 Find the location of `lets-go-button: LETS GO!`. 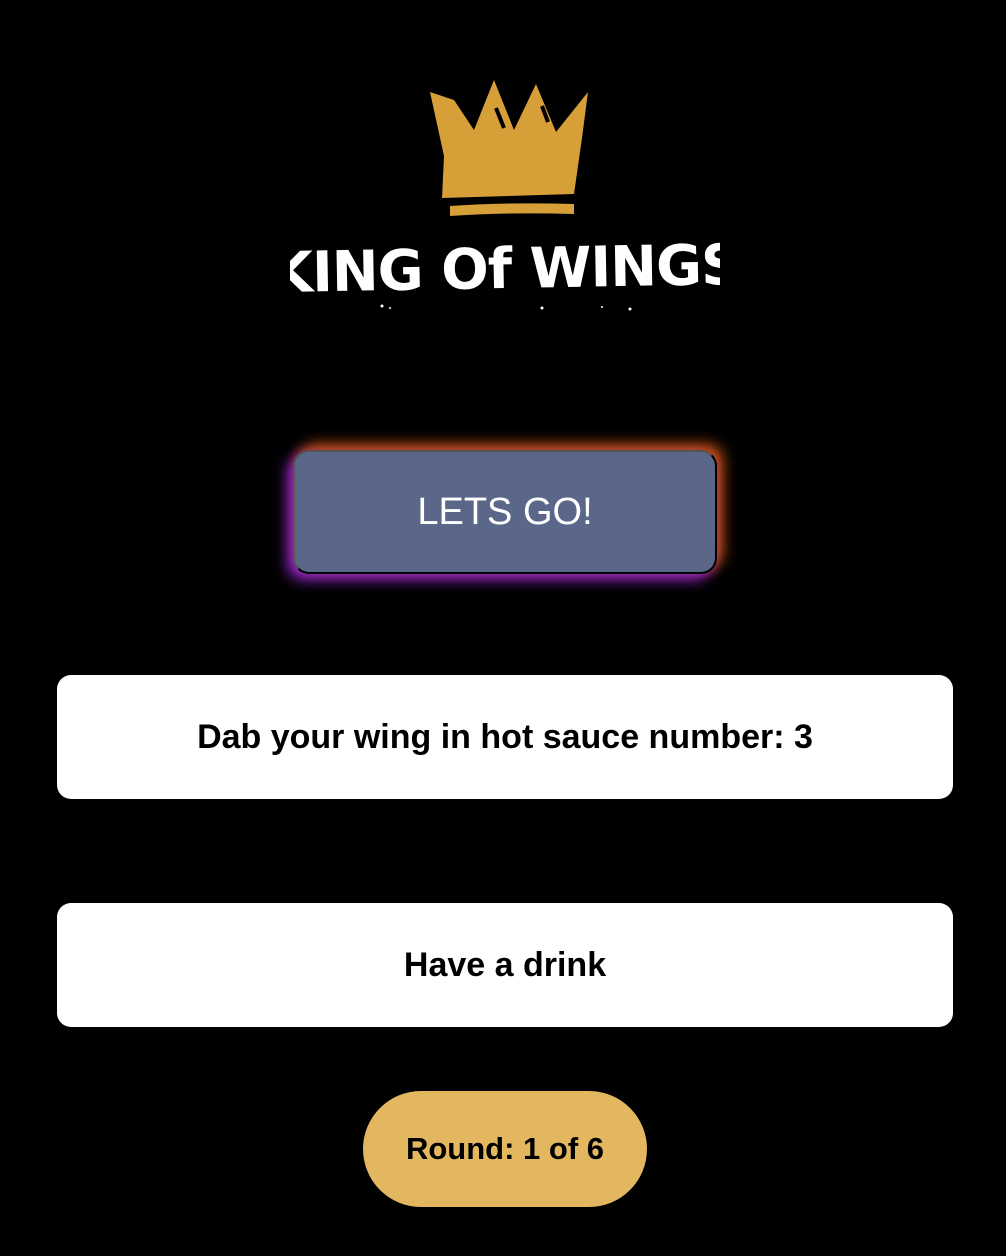

lets-go-button: LETS GO! is located at coordinates (505, 512).